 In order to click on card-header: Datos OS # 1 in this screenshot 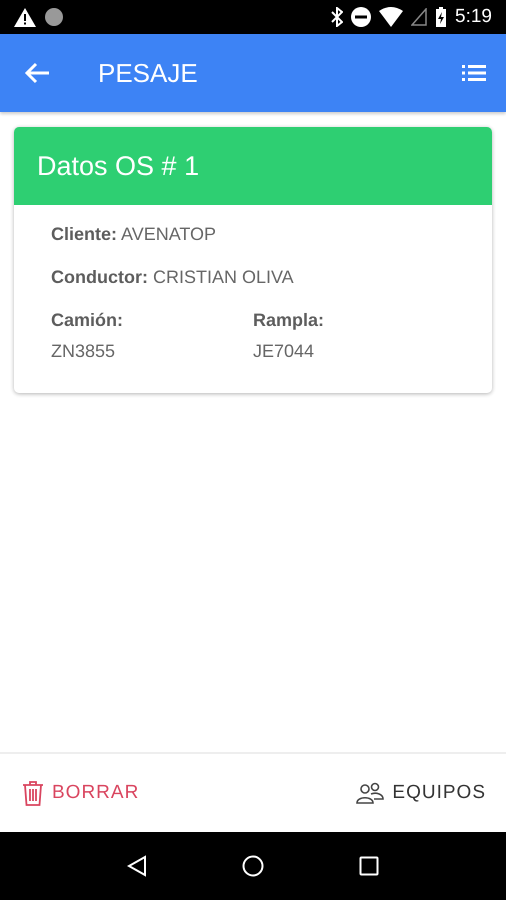, I will do `click(253, 166)`.